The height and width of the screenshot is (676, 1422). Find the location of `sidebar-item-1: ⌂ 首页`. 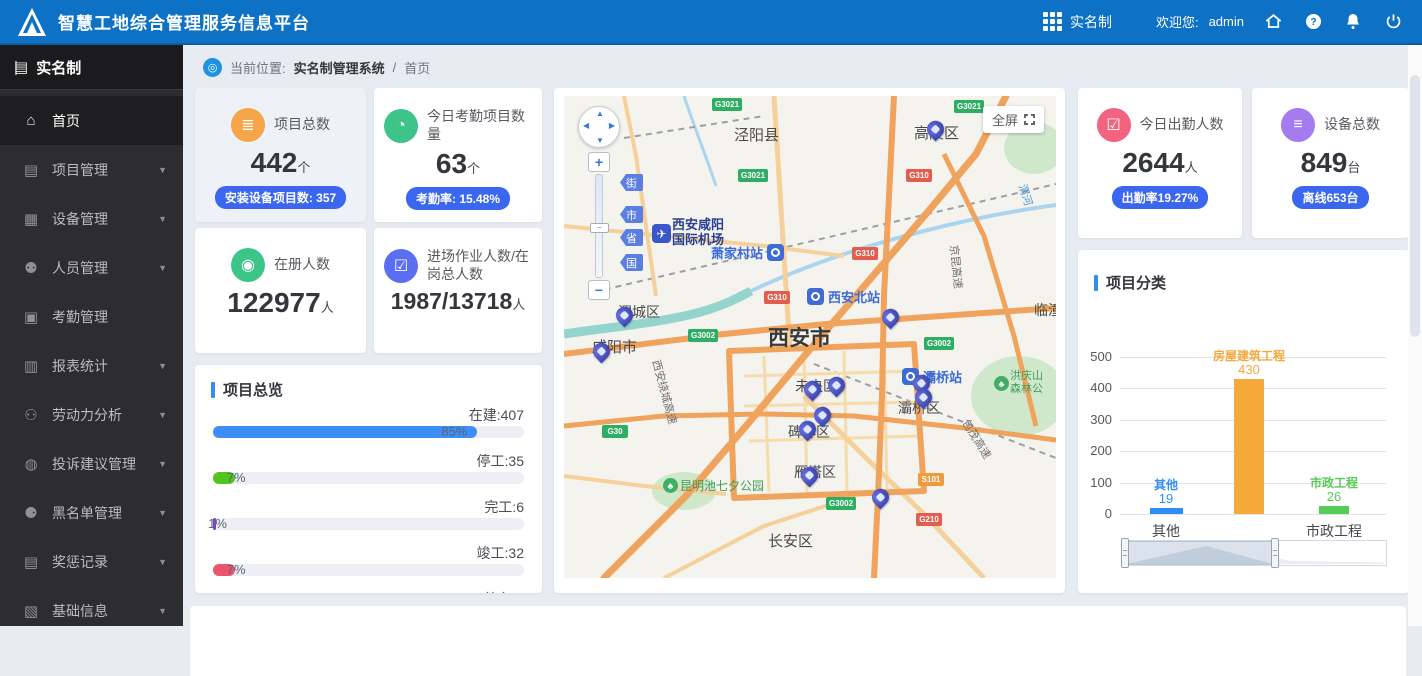

sidebar-item-1: ⌂ 首页 is located at coordinates (91, 120).